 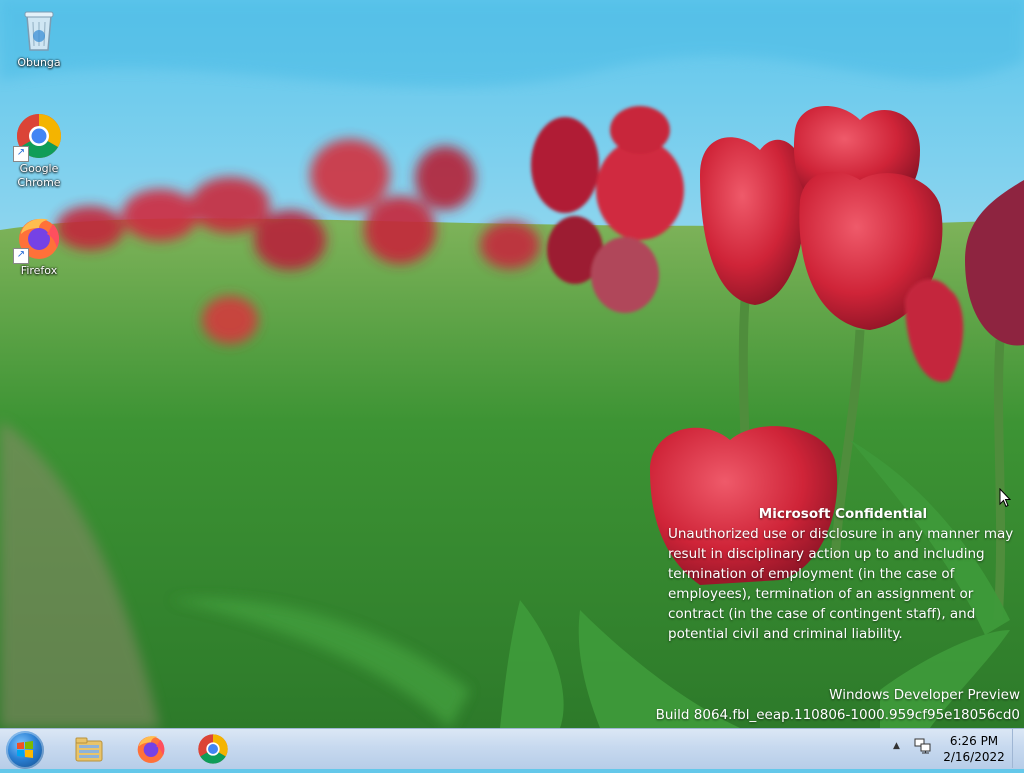 What do you see at coordinates (39, 62) in the screenshot?
I see `desktop-icon-label: Obunga` at bounding box center [39, 62].